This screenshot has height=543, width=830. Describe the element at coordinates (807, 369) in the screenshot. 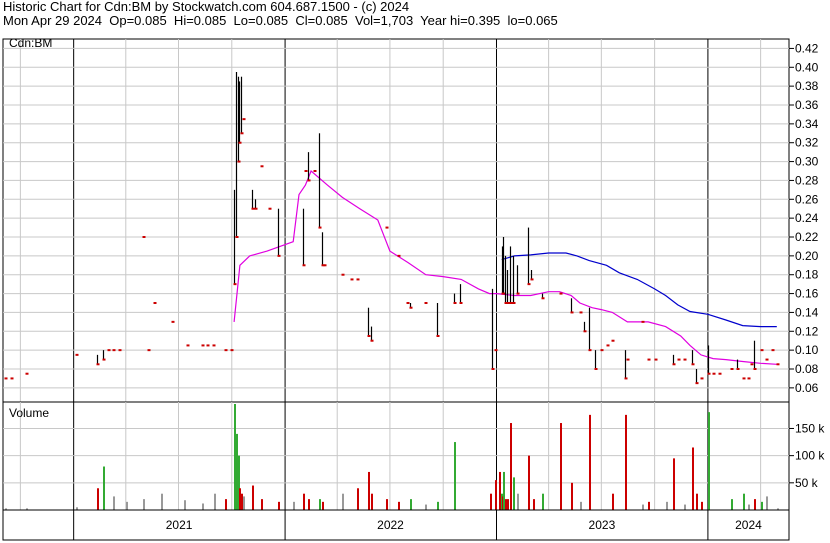

I see `price-tick-label: 0.08` at that location.